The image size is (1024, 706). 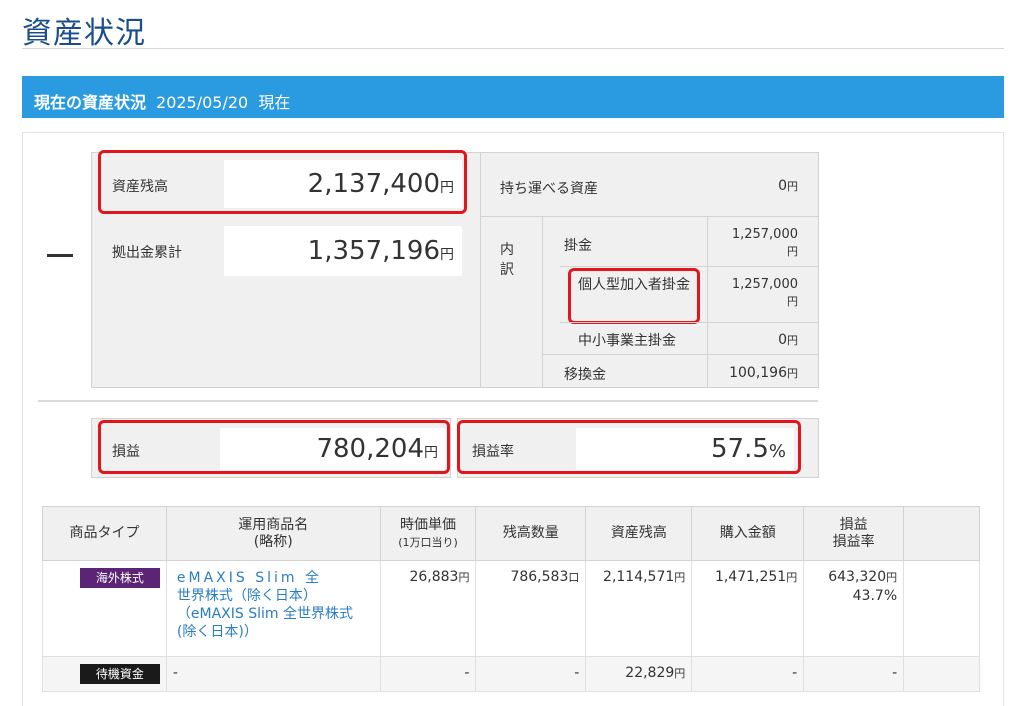 I want to click on page-title: 資産状況, so click(x=84, y=33).